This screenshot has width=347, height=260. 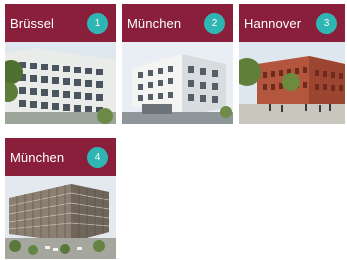 I want to click on card-city-title: Brüssel, so click(x=32, y=23).